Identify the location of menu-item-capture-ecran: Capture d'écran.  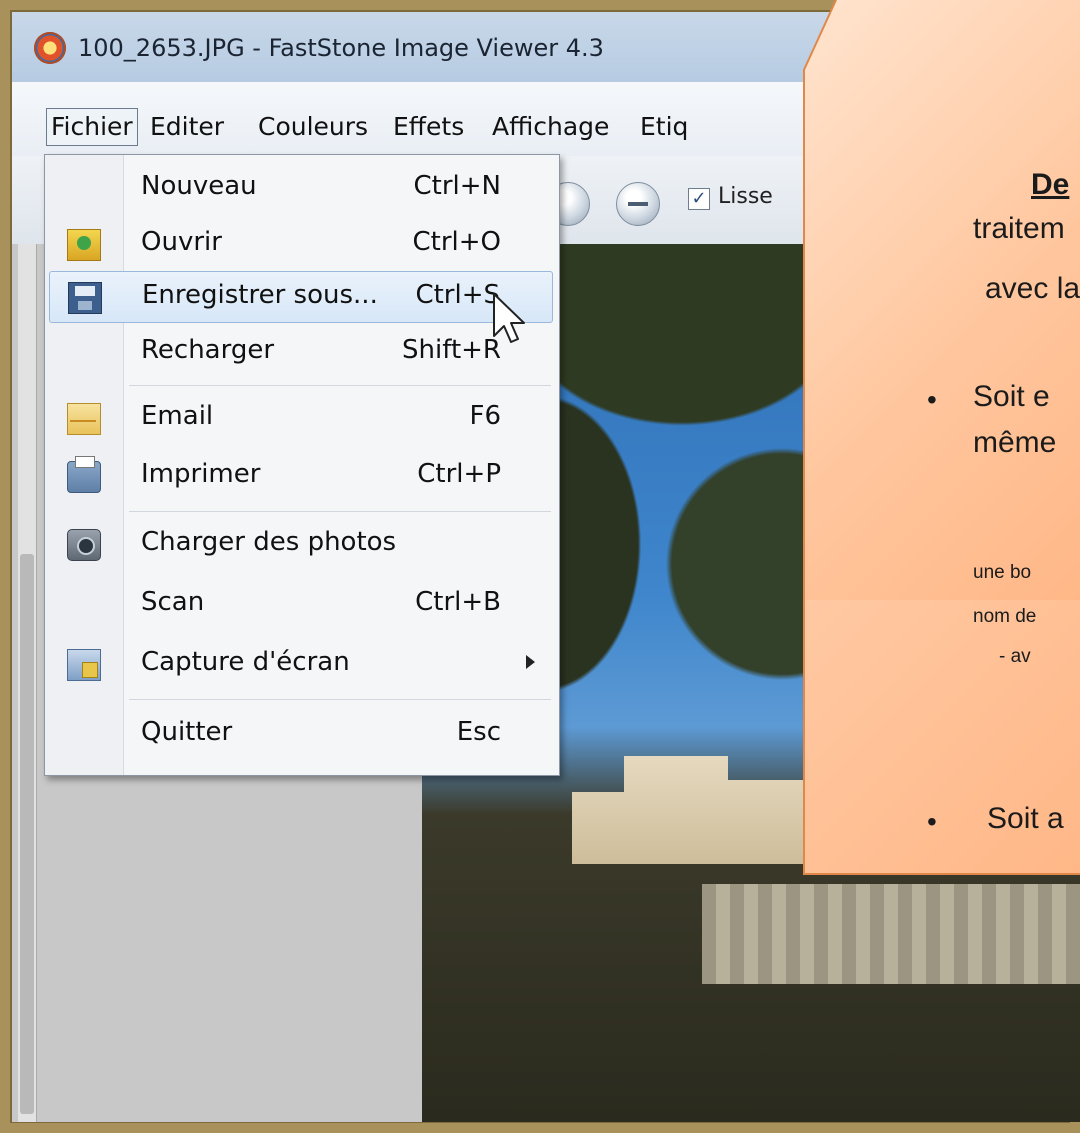
(301, 665).